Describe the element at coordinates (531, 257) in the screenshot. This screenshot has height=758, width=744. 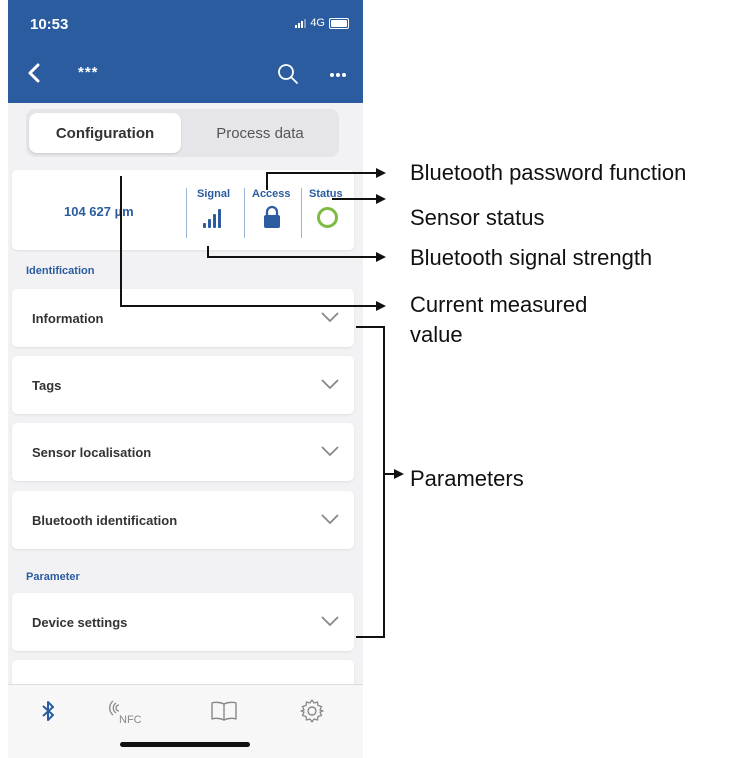
I see `annotation-signal-strength: Bluetooth signal strength` at that location.